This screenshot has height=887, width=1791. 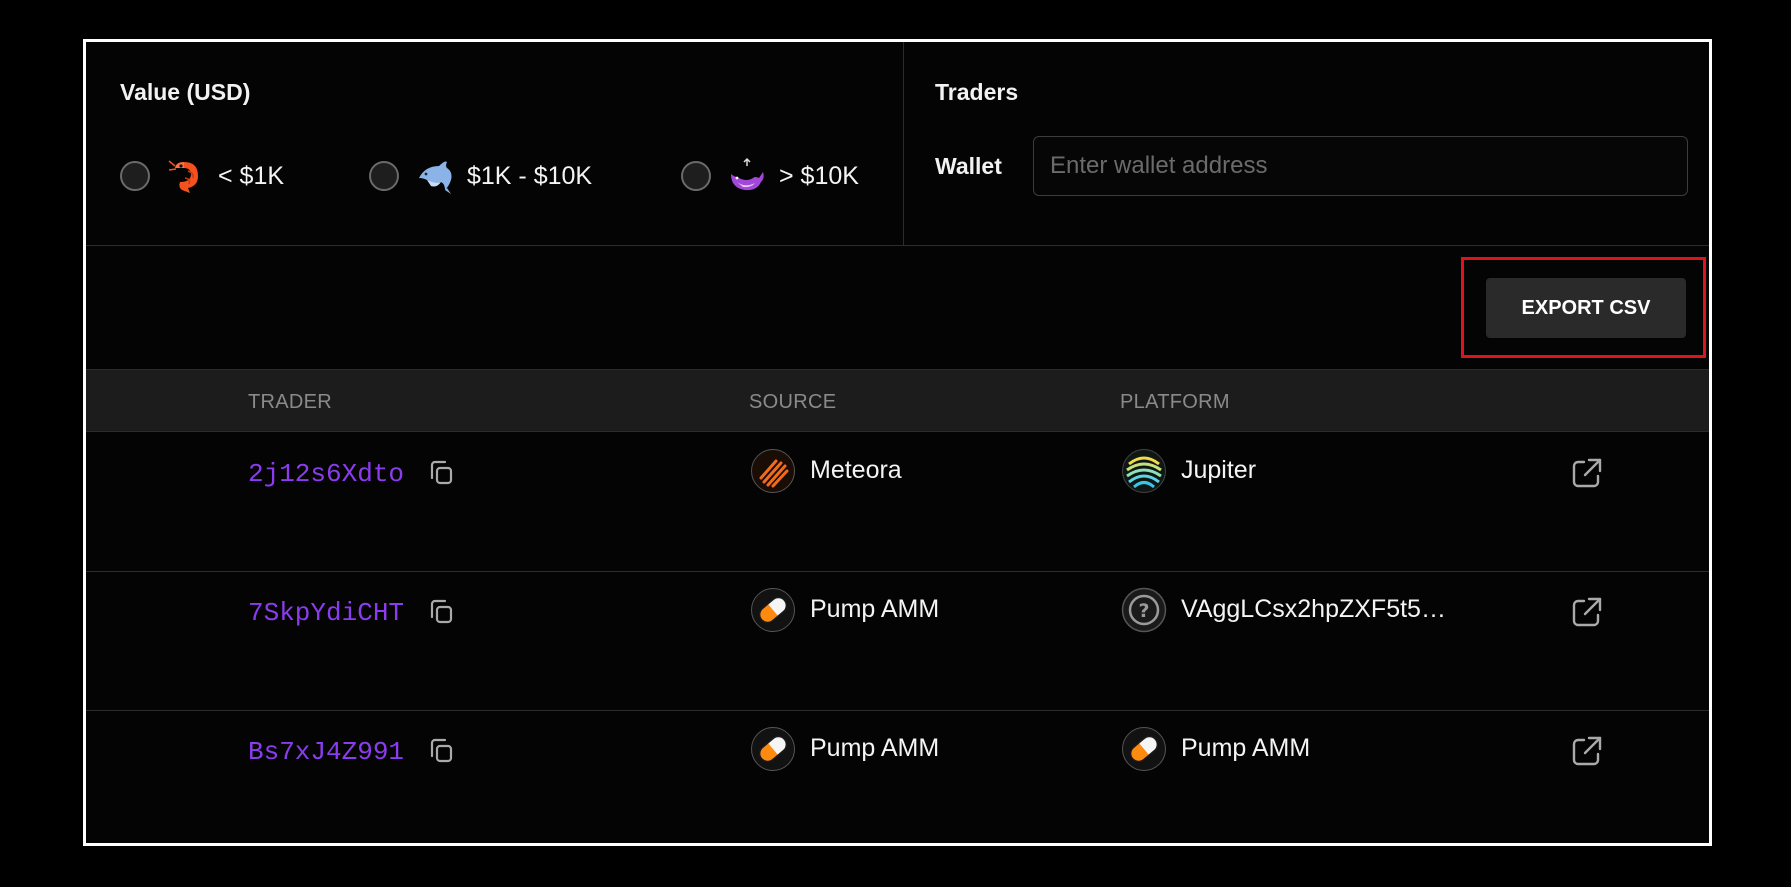 I want to click on table-row: Bs7xJ4Z991 Pump AMM Pump AMM, so click(x=897, y=780).